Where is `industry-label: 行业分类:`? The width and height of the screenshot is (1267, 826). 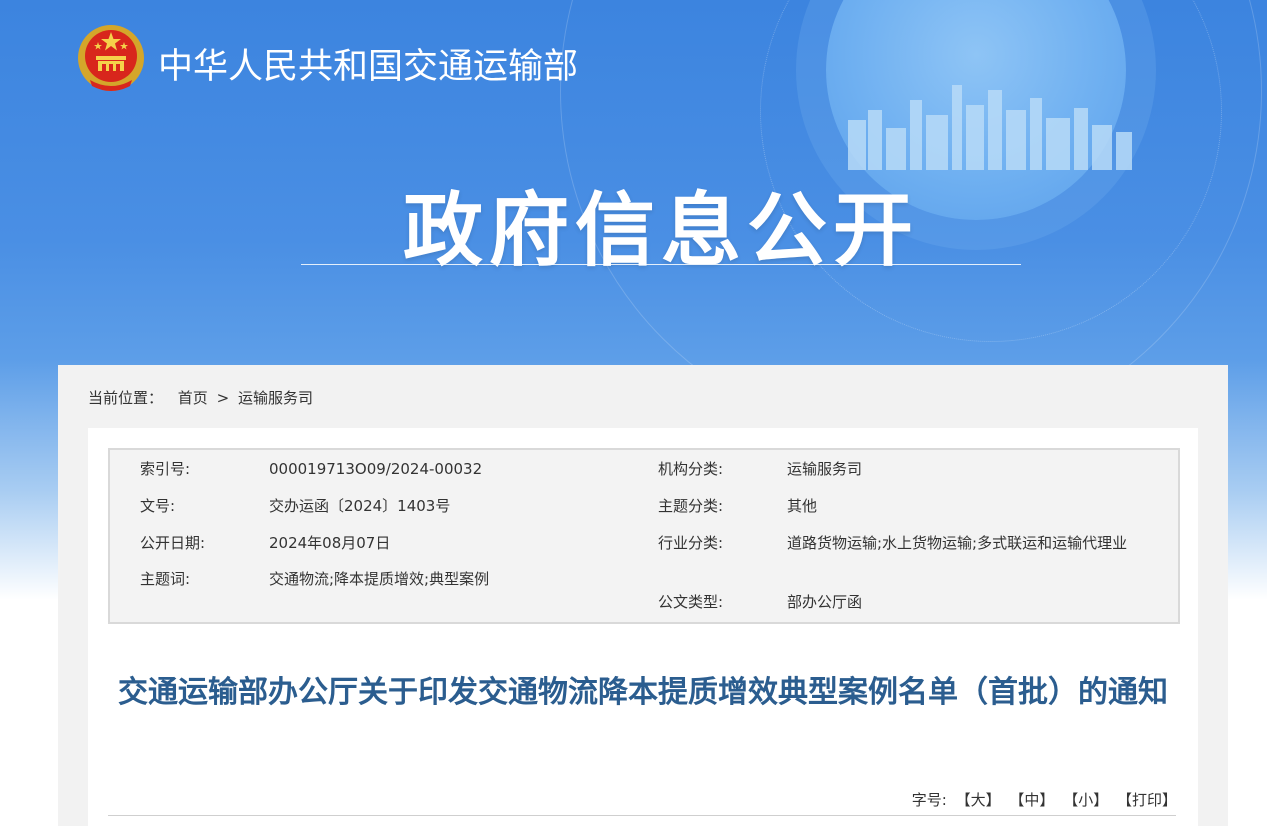
industry-label: 行业分类: is located at coordinates (691, 543).